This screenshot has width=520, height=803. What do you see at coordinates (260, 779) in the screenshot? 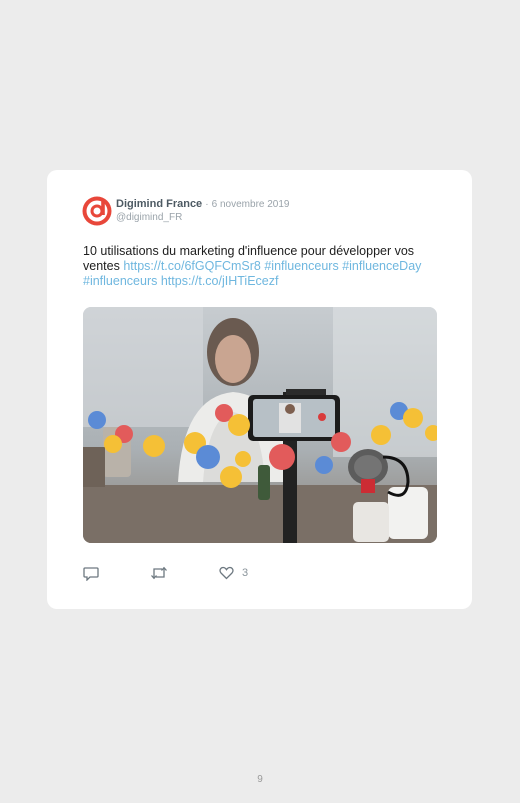
I see `page-number: 9` at bounding box center [260, 779].